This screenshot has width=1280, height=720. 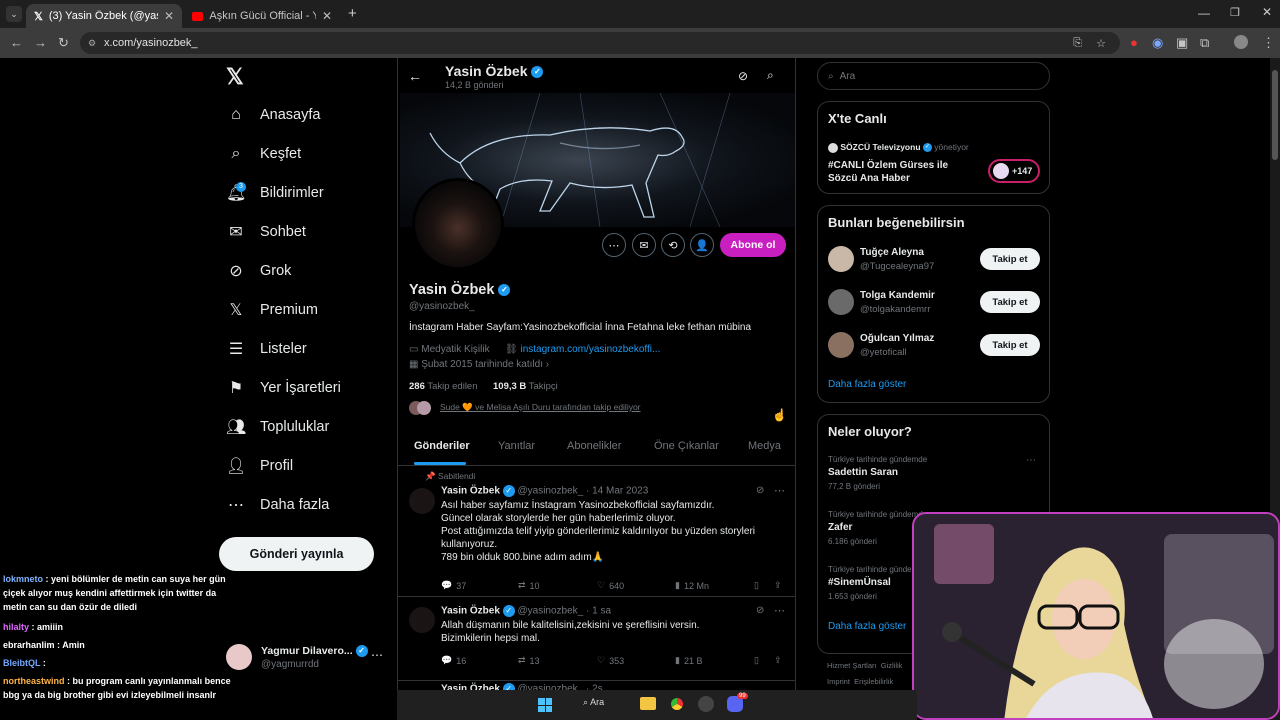 What do you see at coordinates (1014, 171) in the screenshot?
I see `live-listener-count: +147` at bounding box center [1014, 171].